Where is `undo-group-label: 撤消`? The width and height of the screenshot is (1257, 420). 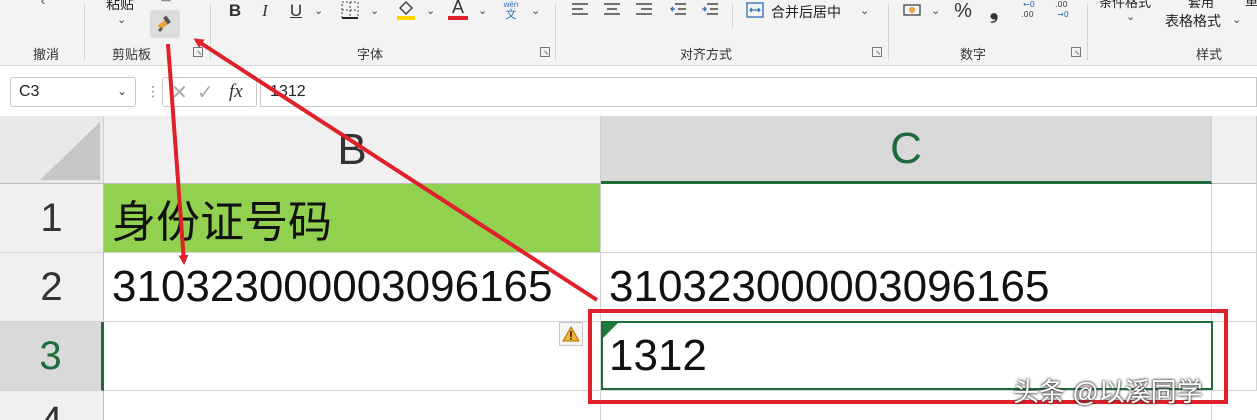
undo-group-label: 撤消 is located at coordinates (46, 54).